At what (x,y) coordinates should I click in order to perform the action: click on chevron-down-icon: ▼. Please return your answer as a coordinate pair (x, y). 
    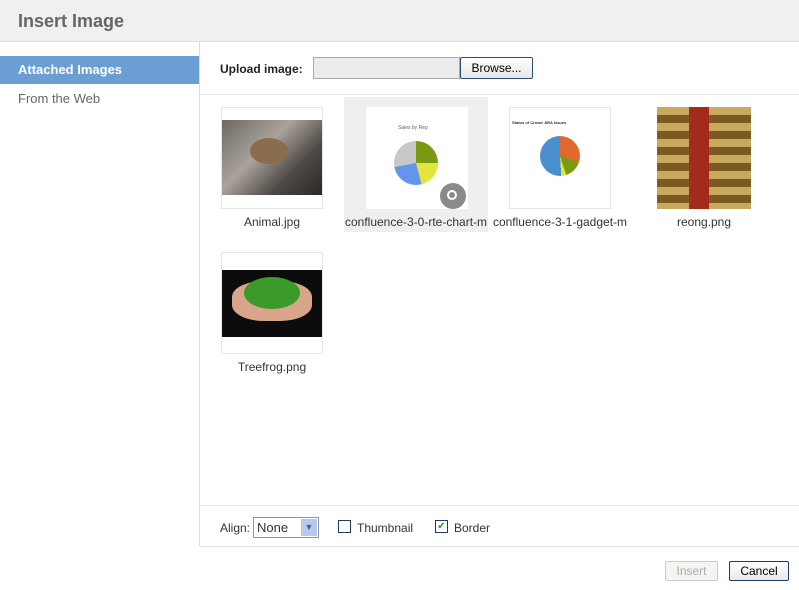
    Looking at the image, I should click on (309, 527).